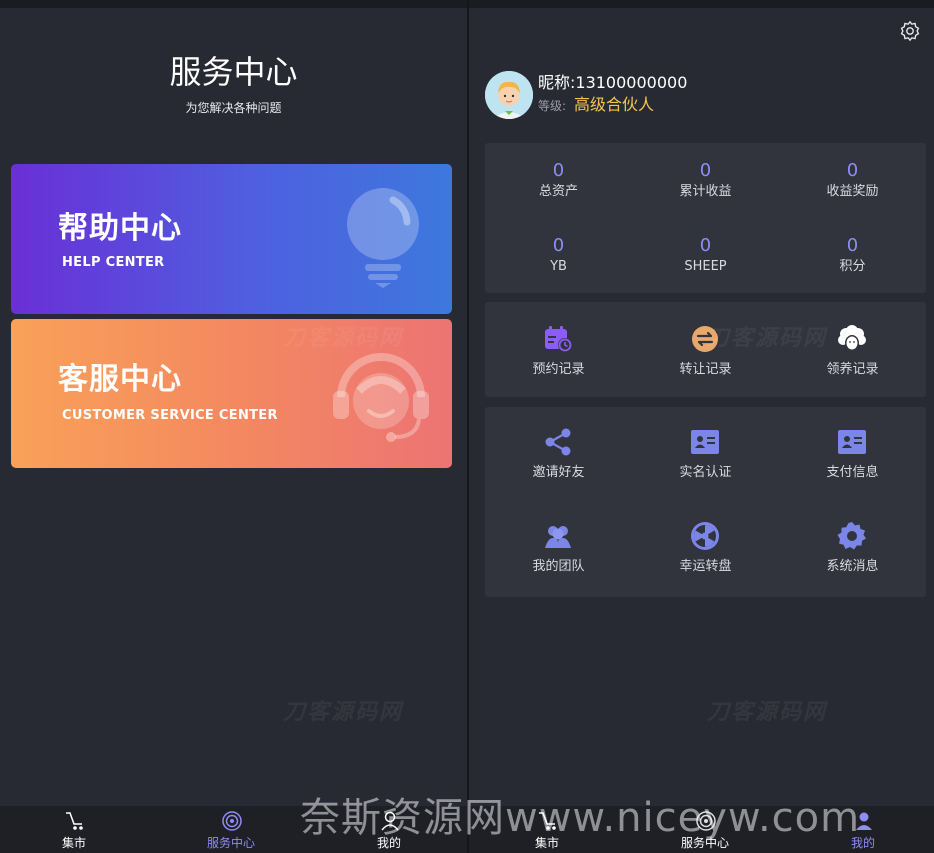 The image size is (934, 853). Describe the element at coordinates (120, 379) in the screenshot. I see `customer-service-title: 客服中心` at that location.